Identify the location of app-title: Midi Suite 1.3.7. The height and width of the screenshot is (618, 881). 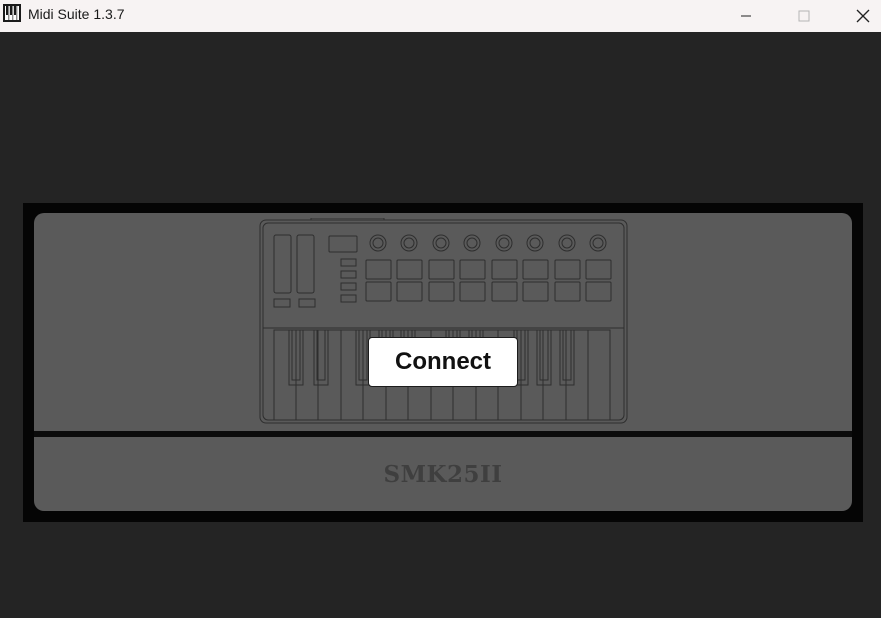
(76, 14).